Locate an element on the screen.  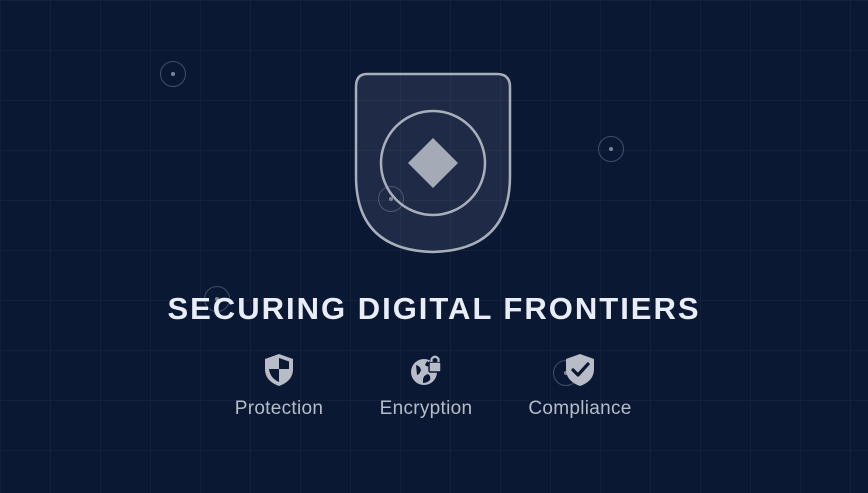
page-title: SECURING DIGITAL FRONTIERS is located at coordinates (434, 308).